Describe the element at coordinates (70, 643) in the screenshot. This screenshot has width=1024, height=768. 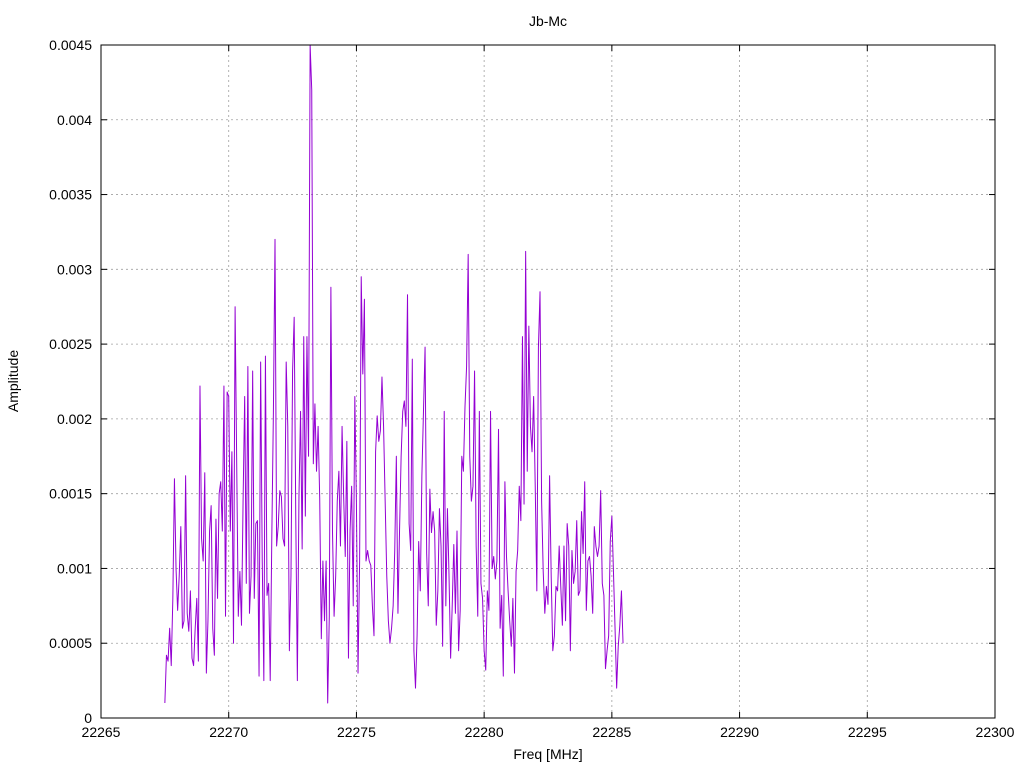
I see `y-tick-label: 0.0005` at that location.